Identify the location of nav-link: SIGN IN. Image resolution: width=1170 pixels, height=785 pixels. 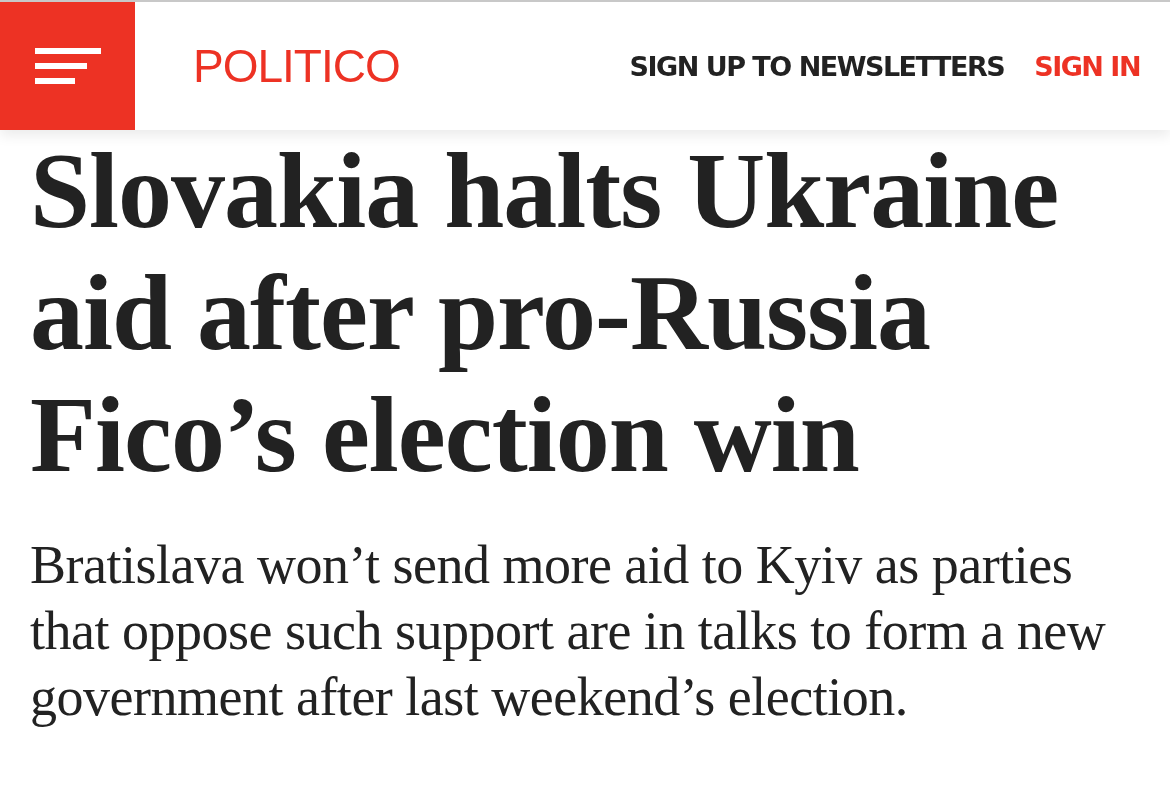
(1087, 66).